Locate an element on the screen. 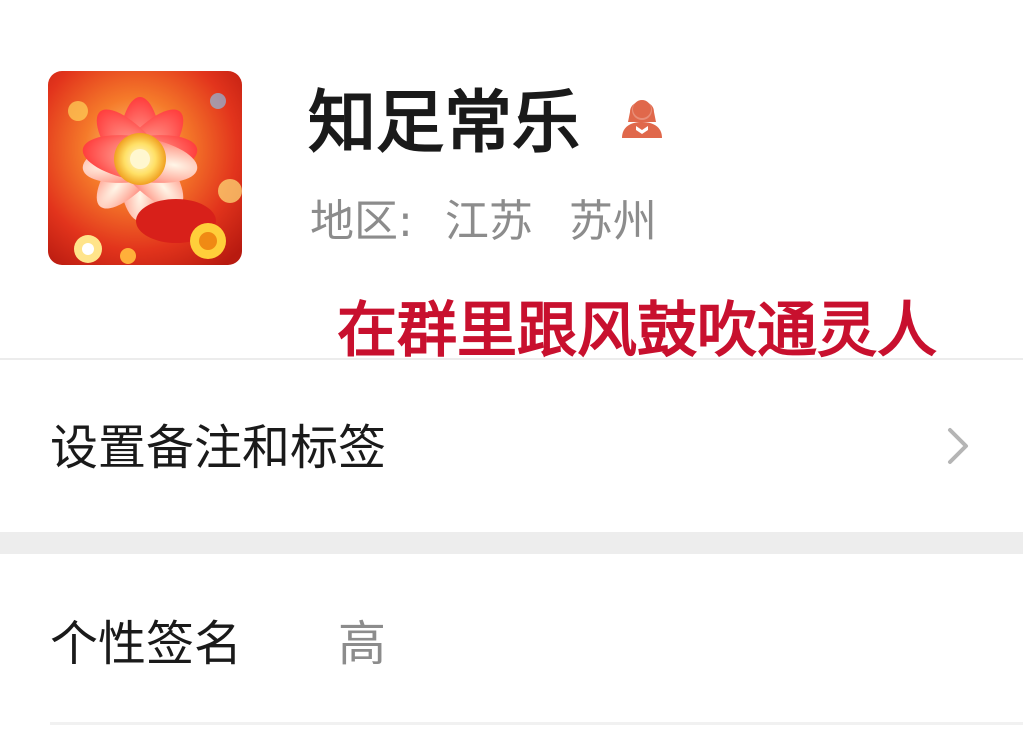 The image size is (1023, 740). set-remark-and-tags-label: 设置备注和标签 is located at coordinates (218, 448).